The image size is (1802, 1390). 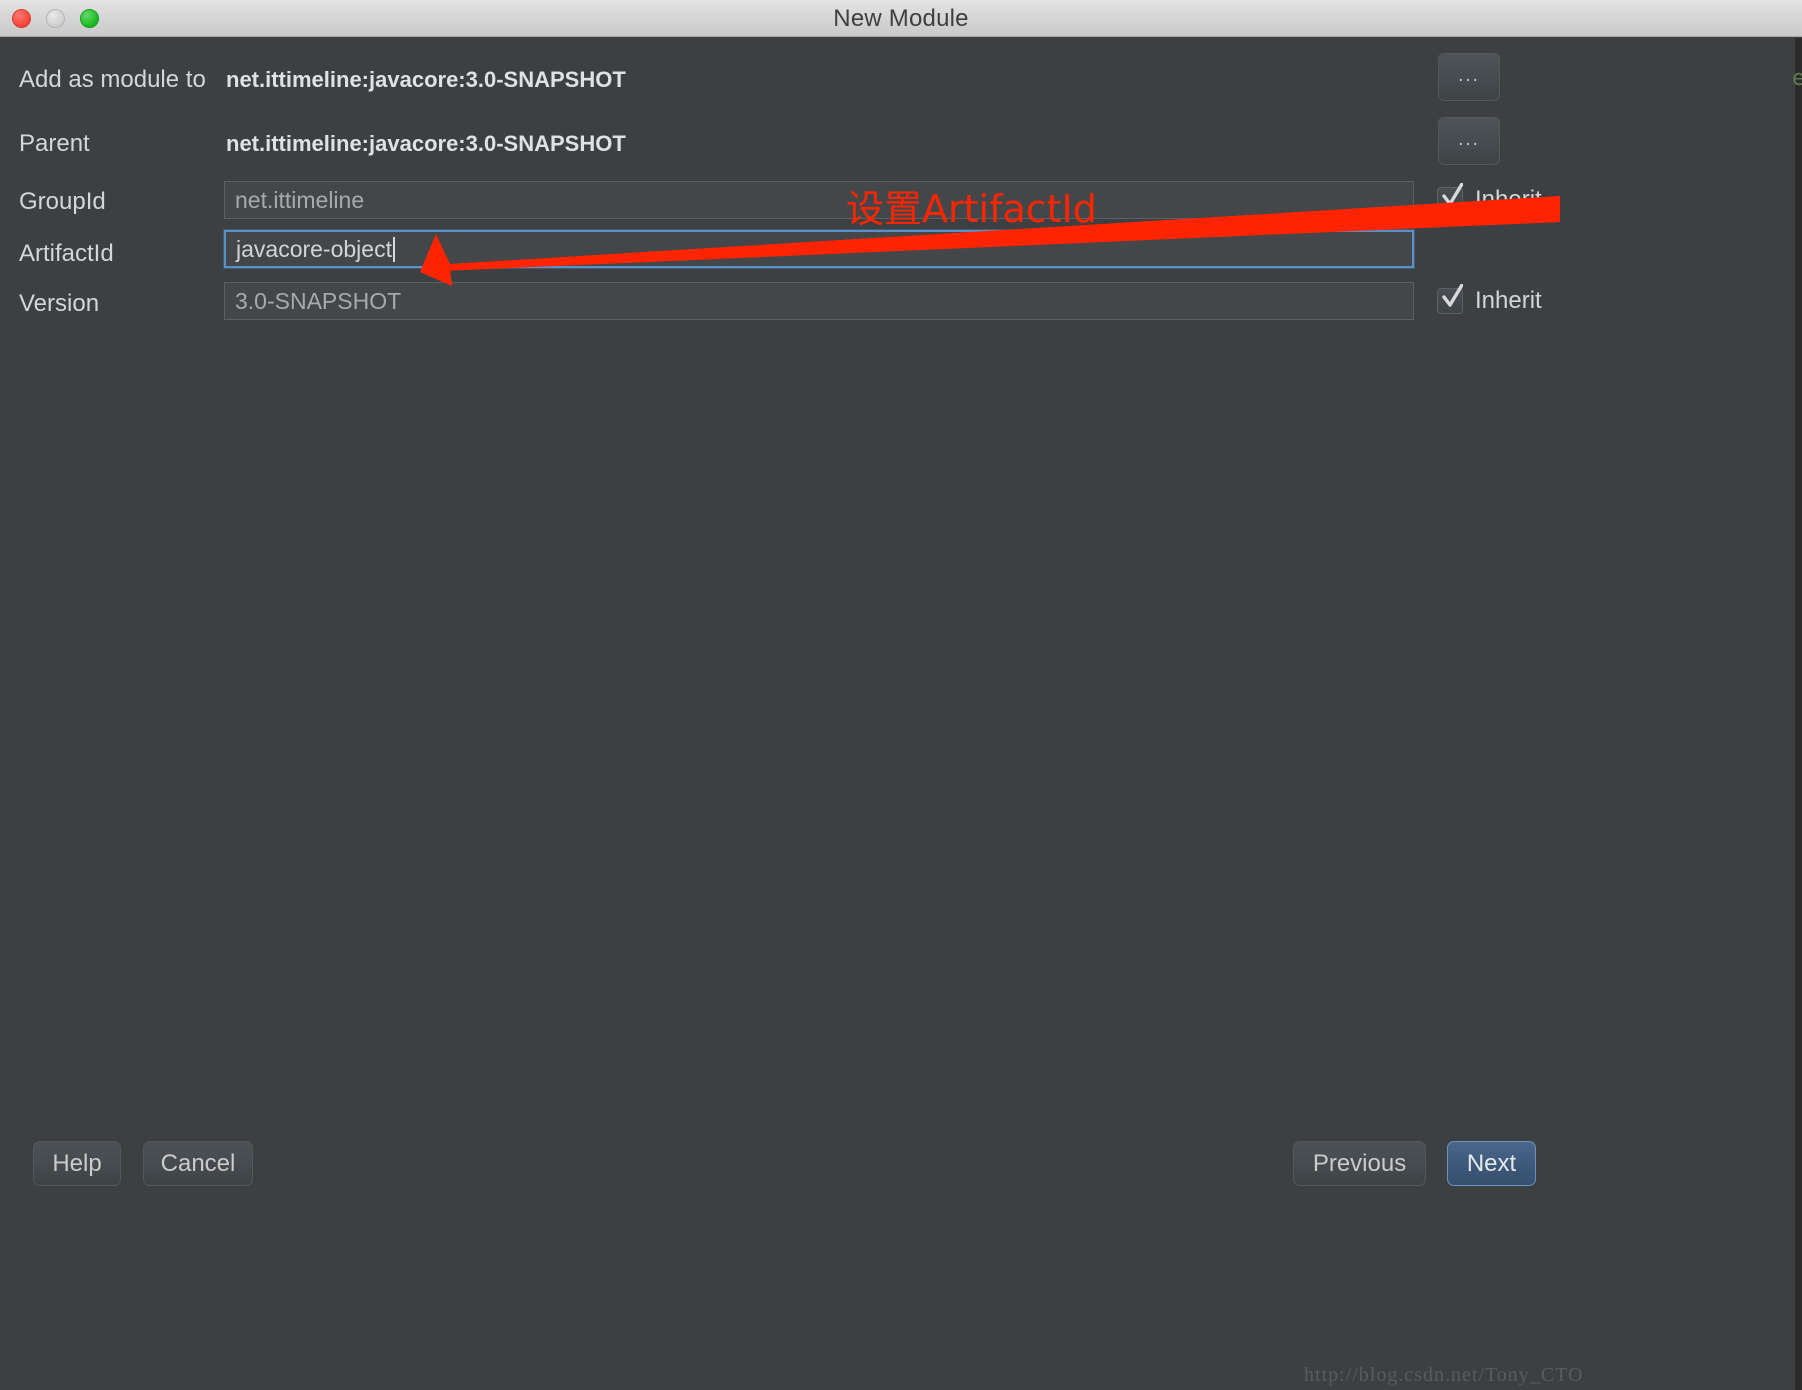 What do you see at coordinates (819, 200) in the screenshot?
I see `groupid-input: net.ittimeline` at bounding box center [819, 200].